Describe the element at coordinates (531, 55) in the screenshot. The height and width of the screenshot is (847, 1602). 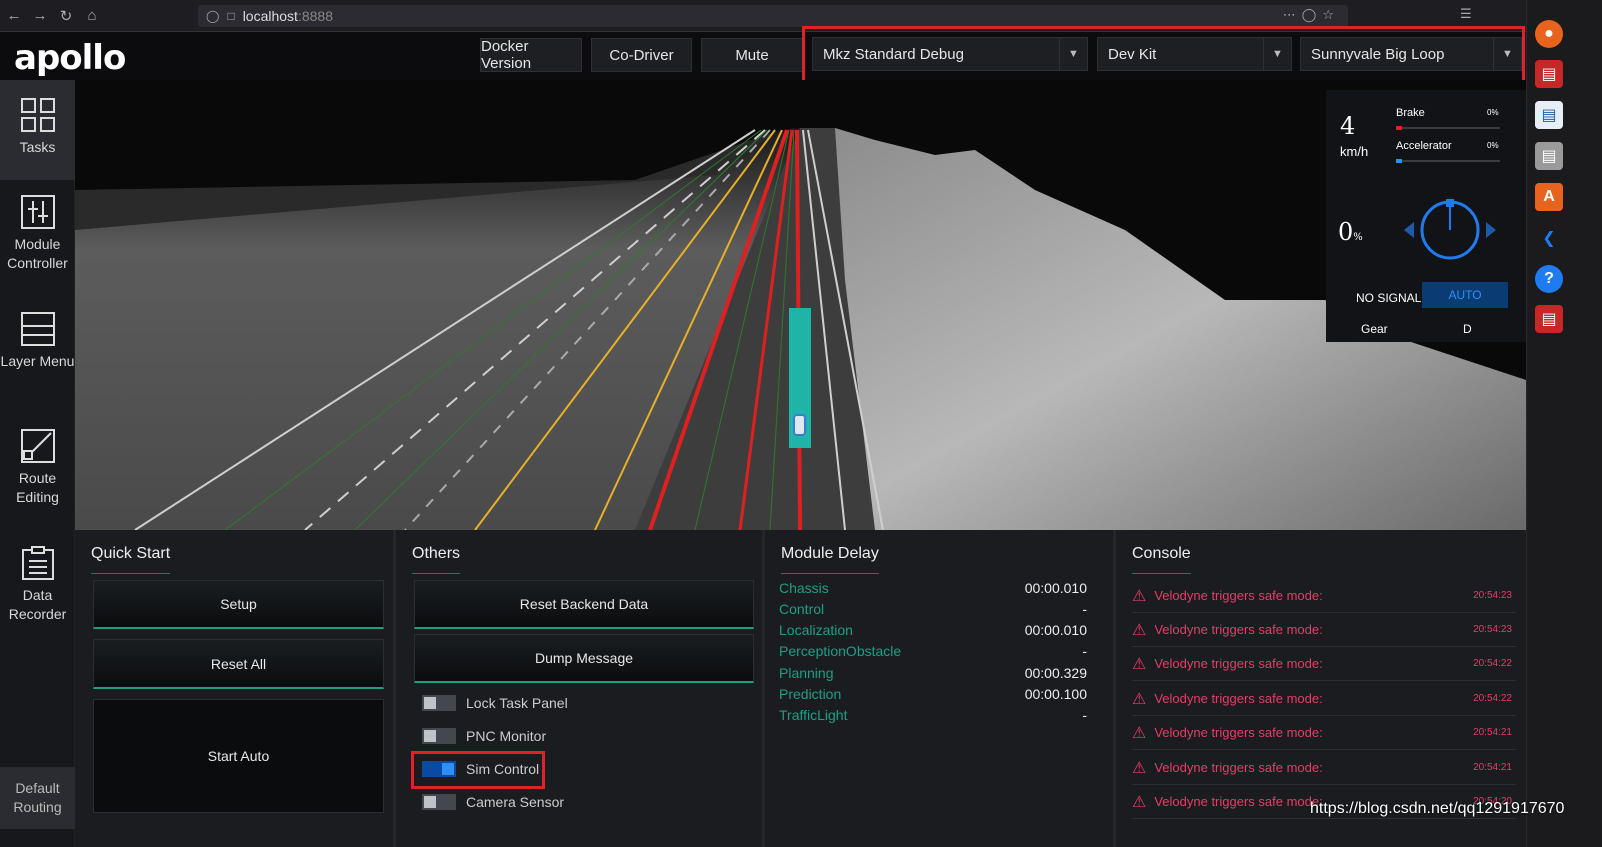
I see `docker-version-button: Docker Version` at that location.